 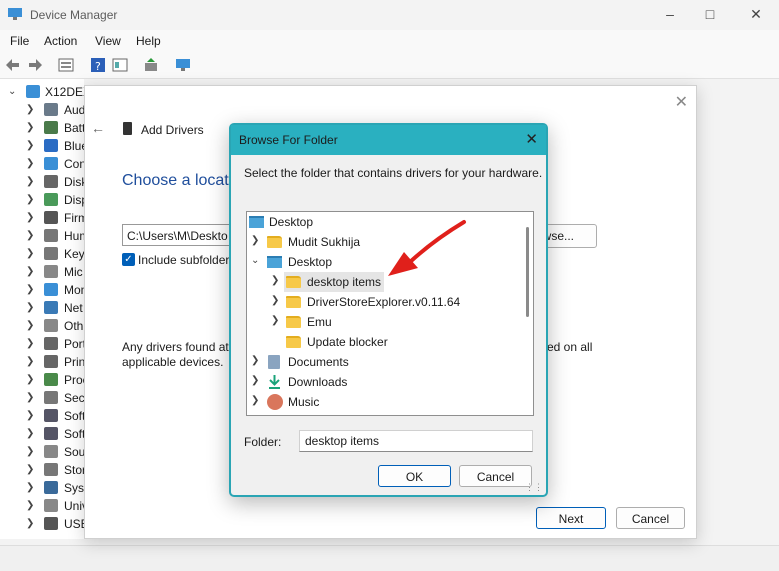 What do you see at coordinates (756, 14) in the screenshot?
I see `close-window-button: ✕` at bounding box center [756, 14].